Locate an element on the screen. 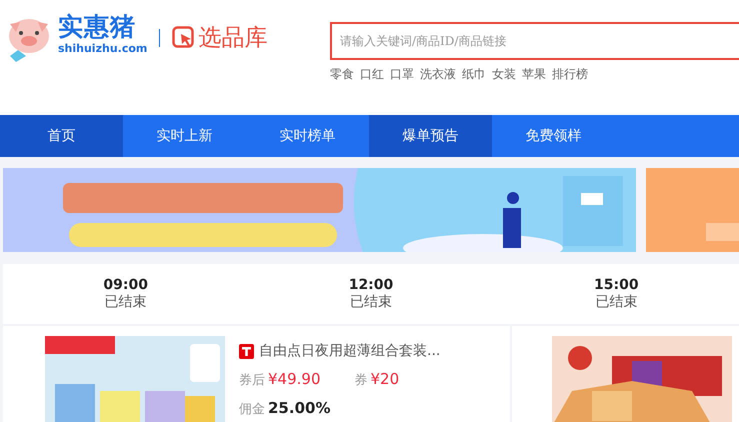  price-label: 券后 is located at coordinates (252, 380).